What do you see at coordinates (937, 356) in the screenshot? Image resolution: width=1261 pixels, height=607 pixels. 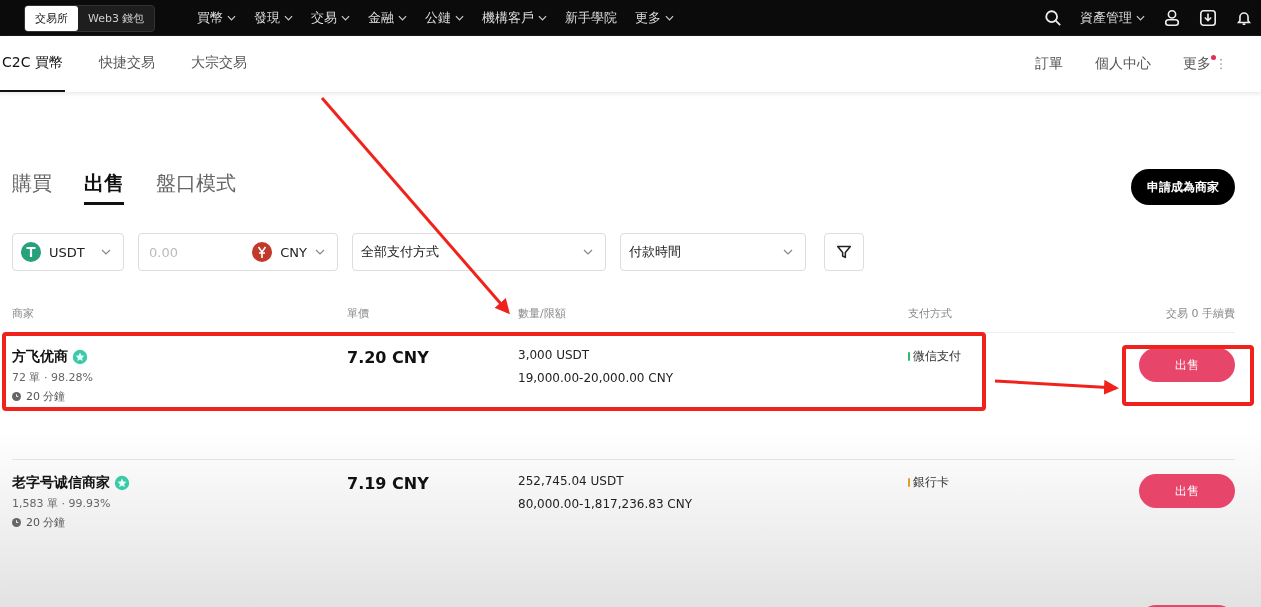 I see `payment-method: 微信支付` at bounding box center [937, 356].